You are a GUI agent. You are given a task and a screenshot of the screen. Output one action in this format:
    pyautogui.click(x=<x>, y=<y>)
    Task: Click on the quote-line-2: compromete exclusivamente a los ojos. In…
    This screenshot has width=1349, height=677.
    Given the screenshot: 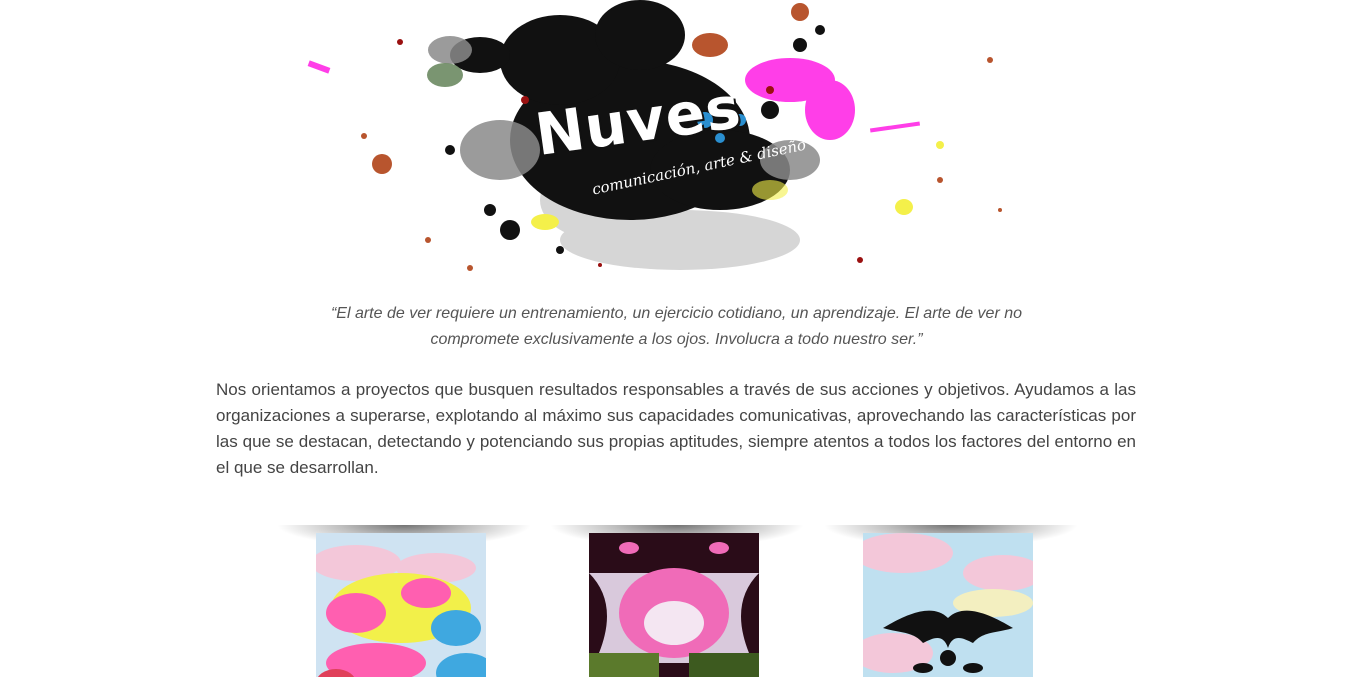 What is the action you would take?
    pyautogui.click(x=676, y=339)
    